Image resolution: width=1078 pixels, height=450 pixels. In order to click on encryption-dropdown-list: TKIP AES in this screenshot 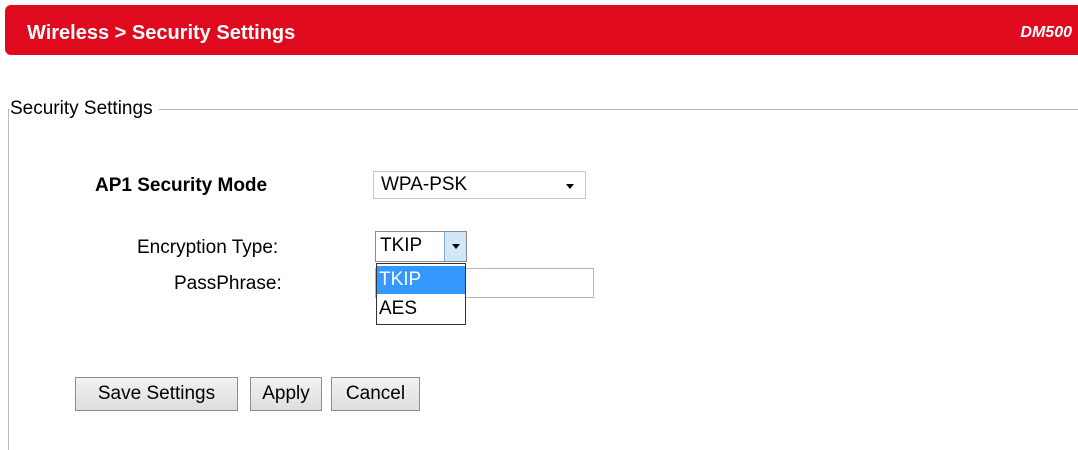, I will do `click(421, 294)`.